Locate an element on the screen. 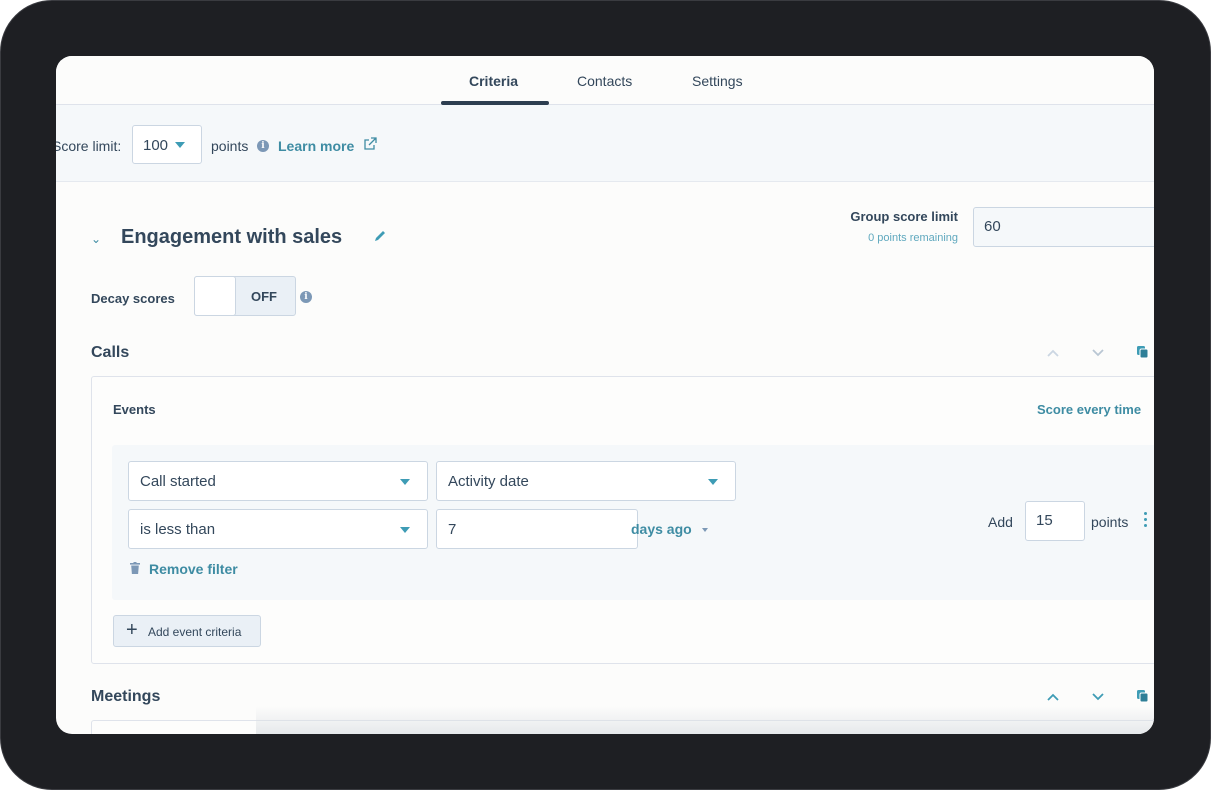 This screenshot has height=790, width=1211. score-limit-label: Score limit: is located at coordinates (89, 146).